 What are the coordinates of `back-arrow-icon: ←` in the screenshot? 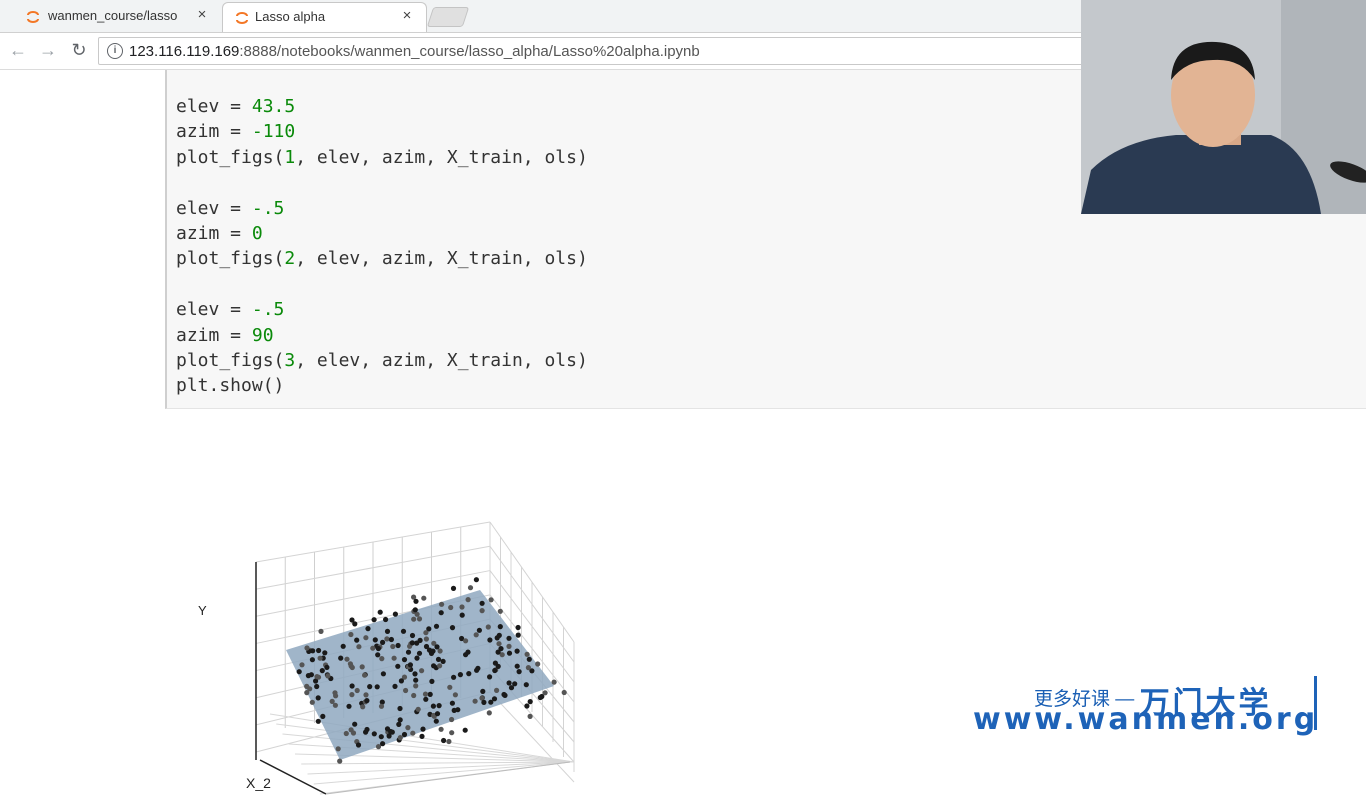 It's located at (18, 50).